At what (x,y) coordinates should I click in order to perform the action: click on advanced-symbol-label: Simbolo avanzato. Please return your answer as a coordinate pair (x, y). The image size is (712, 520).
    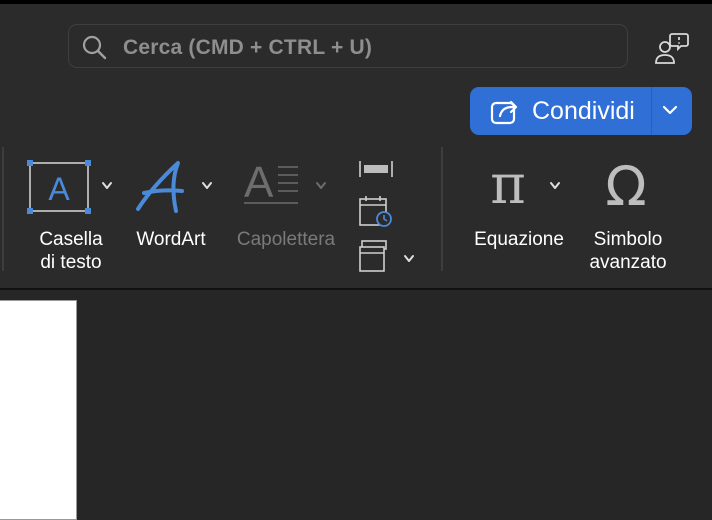
    Looking at the image, I should click on (628, 251).